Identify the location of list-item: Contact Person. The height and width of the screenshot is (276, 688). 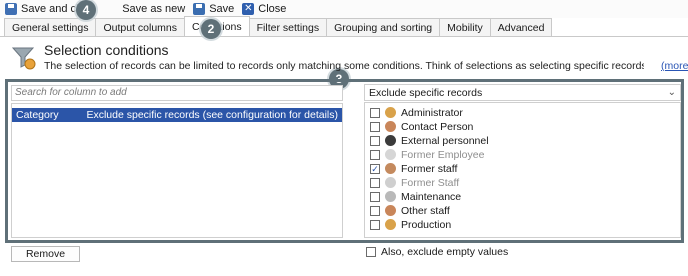
(421, 126).